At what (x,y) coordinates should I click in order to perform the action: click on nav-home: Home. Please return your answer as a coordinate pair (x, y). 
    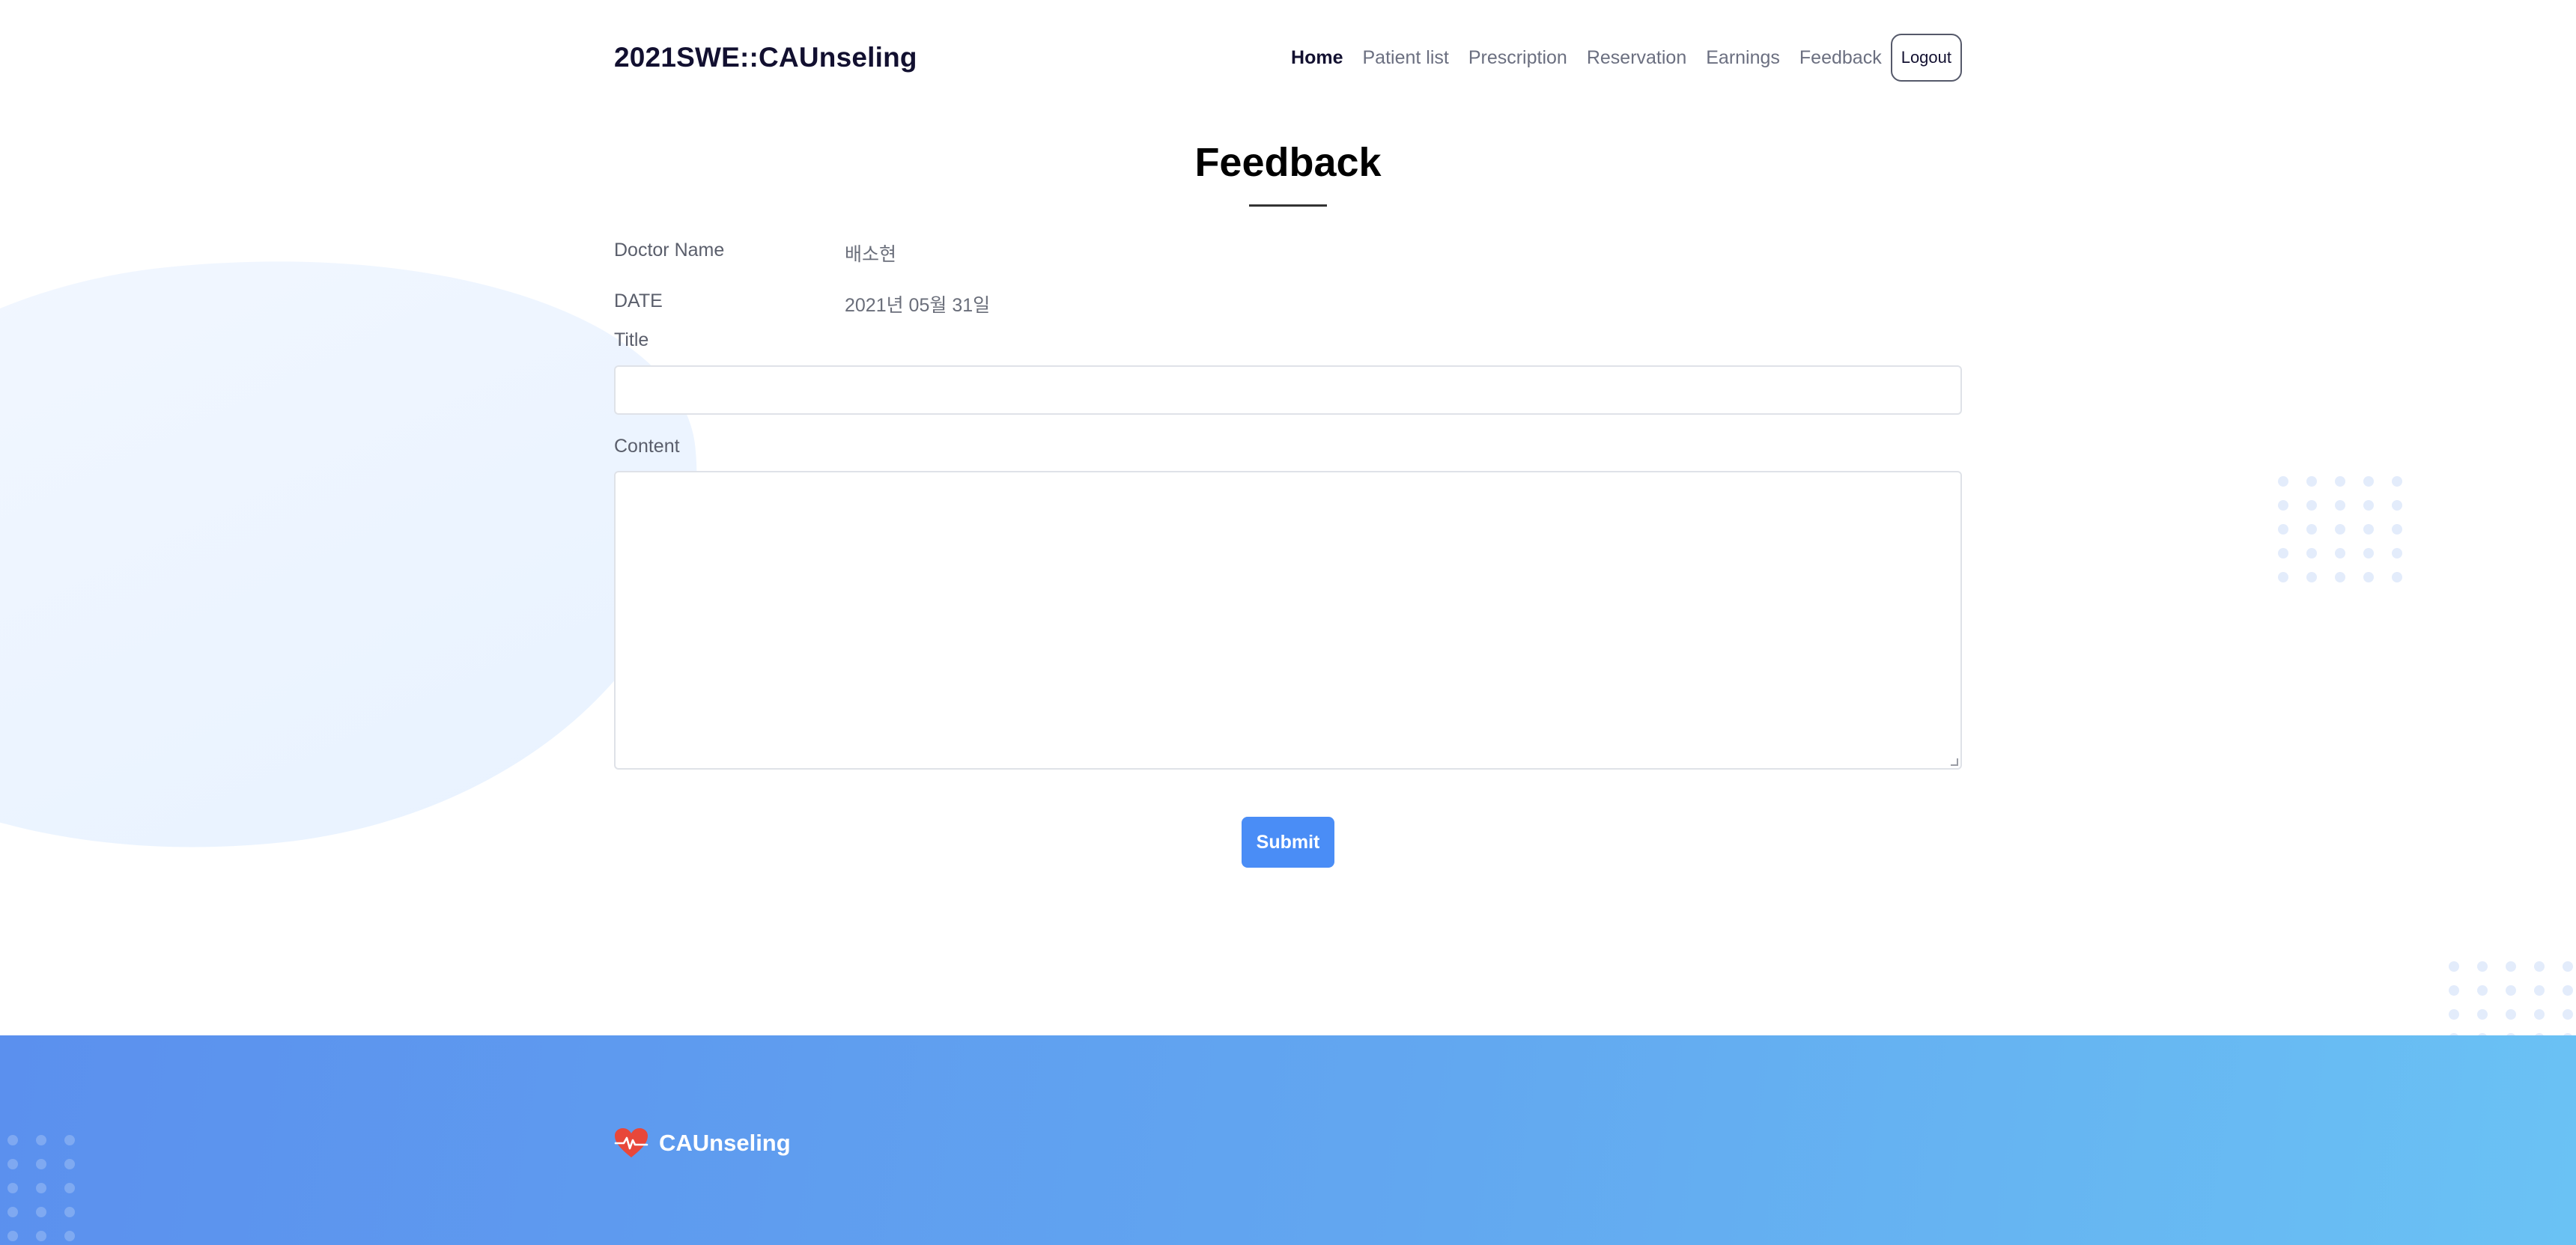
    Looking at the image, I should click on (1317, 58).